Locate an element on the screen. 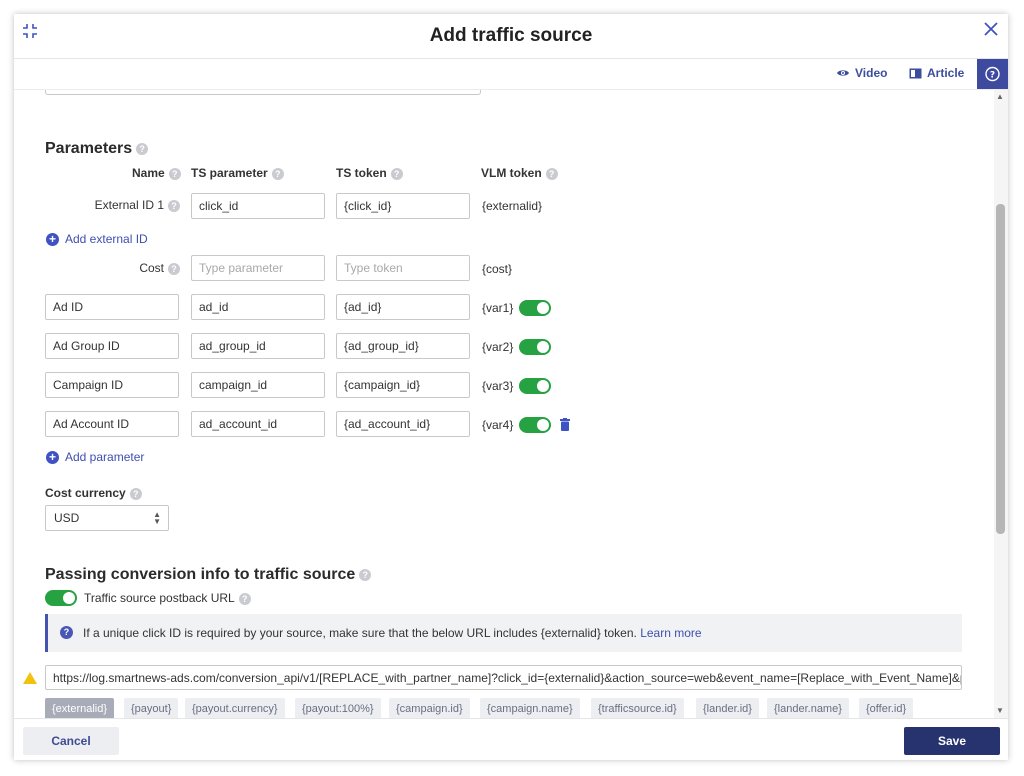 The image size is (1024, 776). article-label: Article is located at coordinates (946, 73).